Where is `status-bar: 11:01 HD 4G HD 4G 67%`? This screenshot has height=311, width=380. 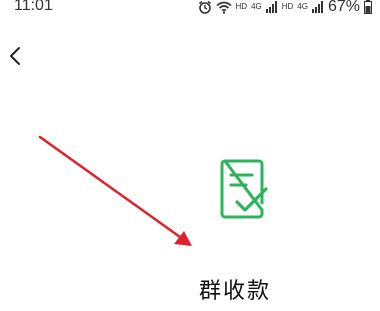 status-bar: 11:01 HD 4G HD 4G 67% is located at coordinates (190, 11).